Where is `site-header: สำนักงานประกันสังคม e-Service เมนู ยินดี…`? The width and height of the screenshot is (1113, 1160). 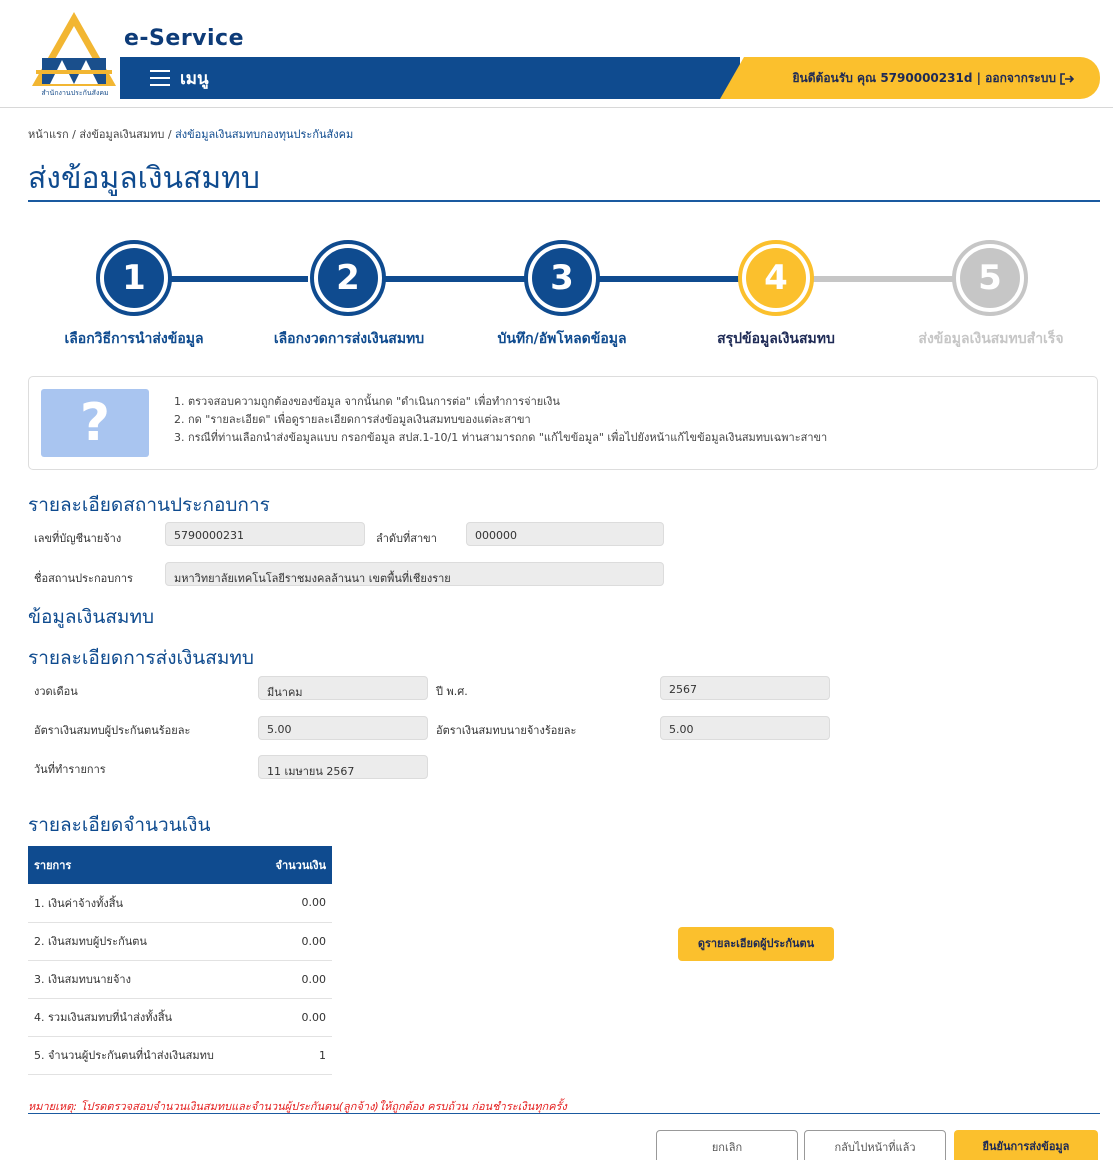 site-header: สำนักงานประกันสังคม e-Service เมนู ยินดี… is located at coordinates (556, 55).